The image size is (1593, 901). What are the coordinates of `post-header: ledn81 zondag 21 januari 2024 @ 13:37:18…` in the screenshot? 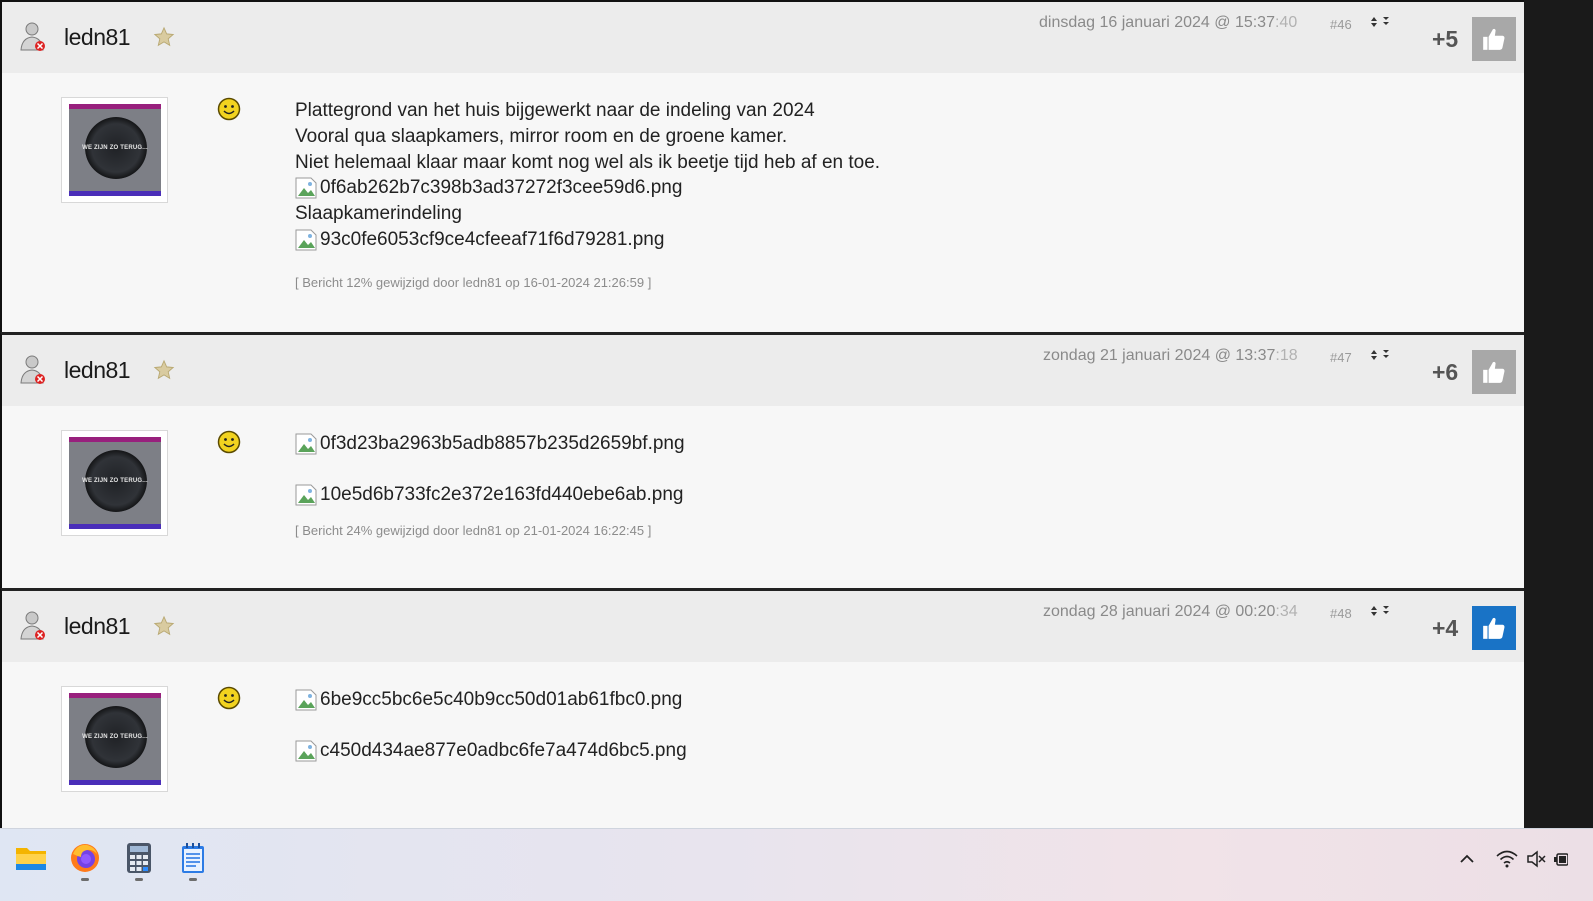 It's located at (763, 370).